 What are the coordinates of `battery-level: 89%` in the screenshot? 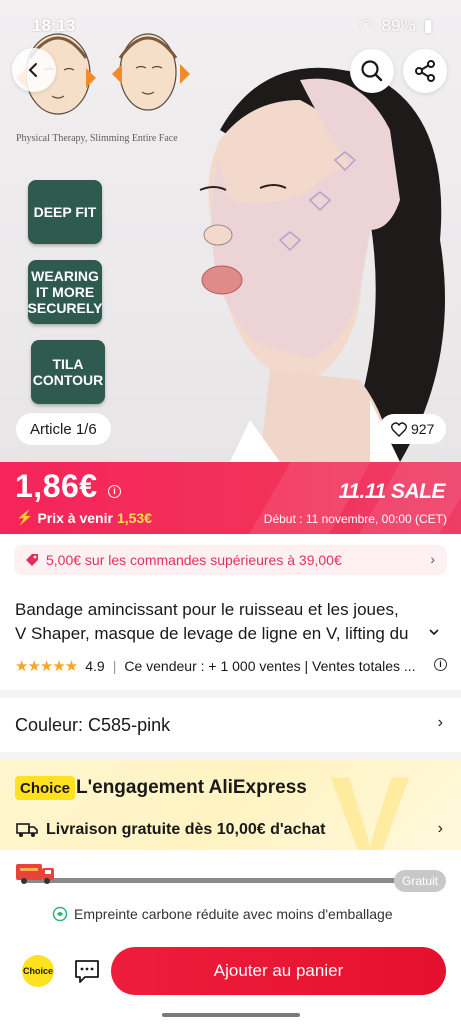 It's located at (398, 25).